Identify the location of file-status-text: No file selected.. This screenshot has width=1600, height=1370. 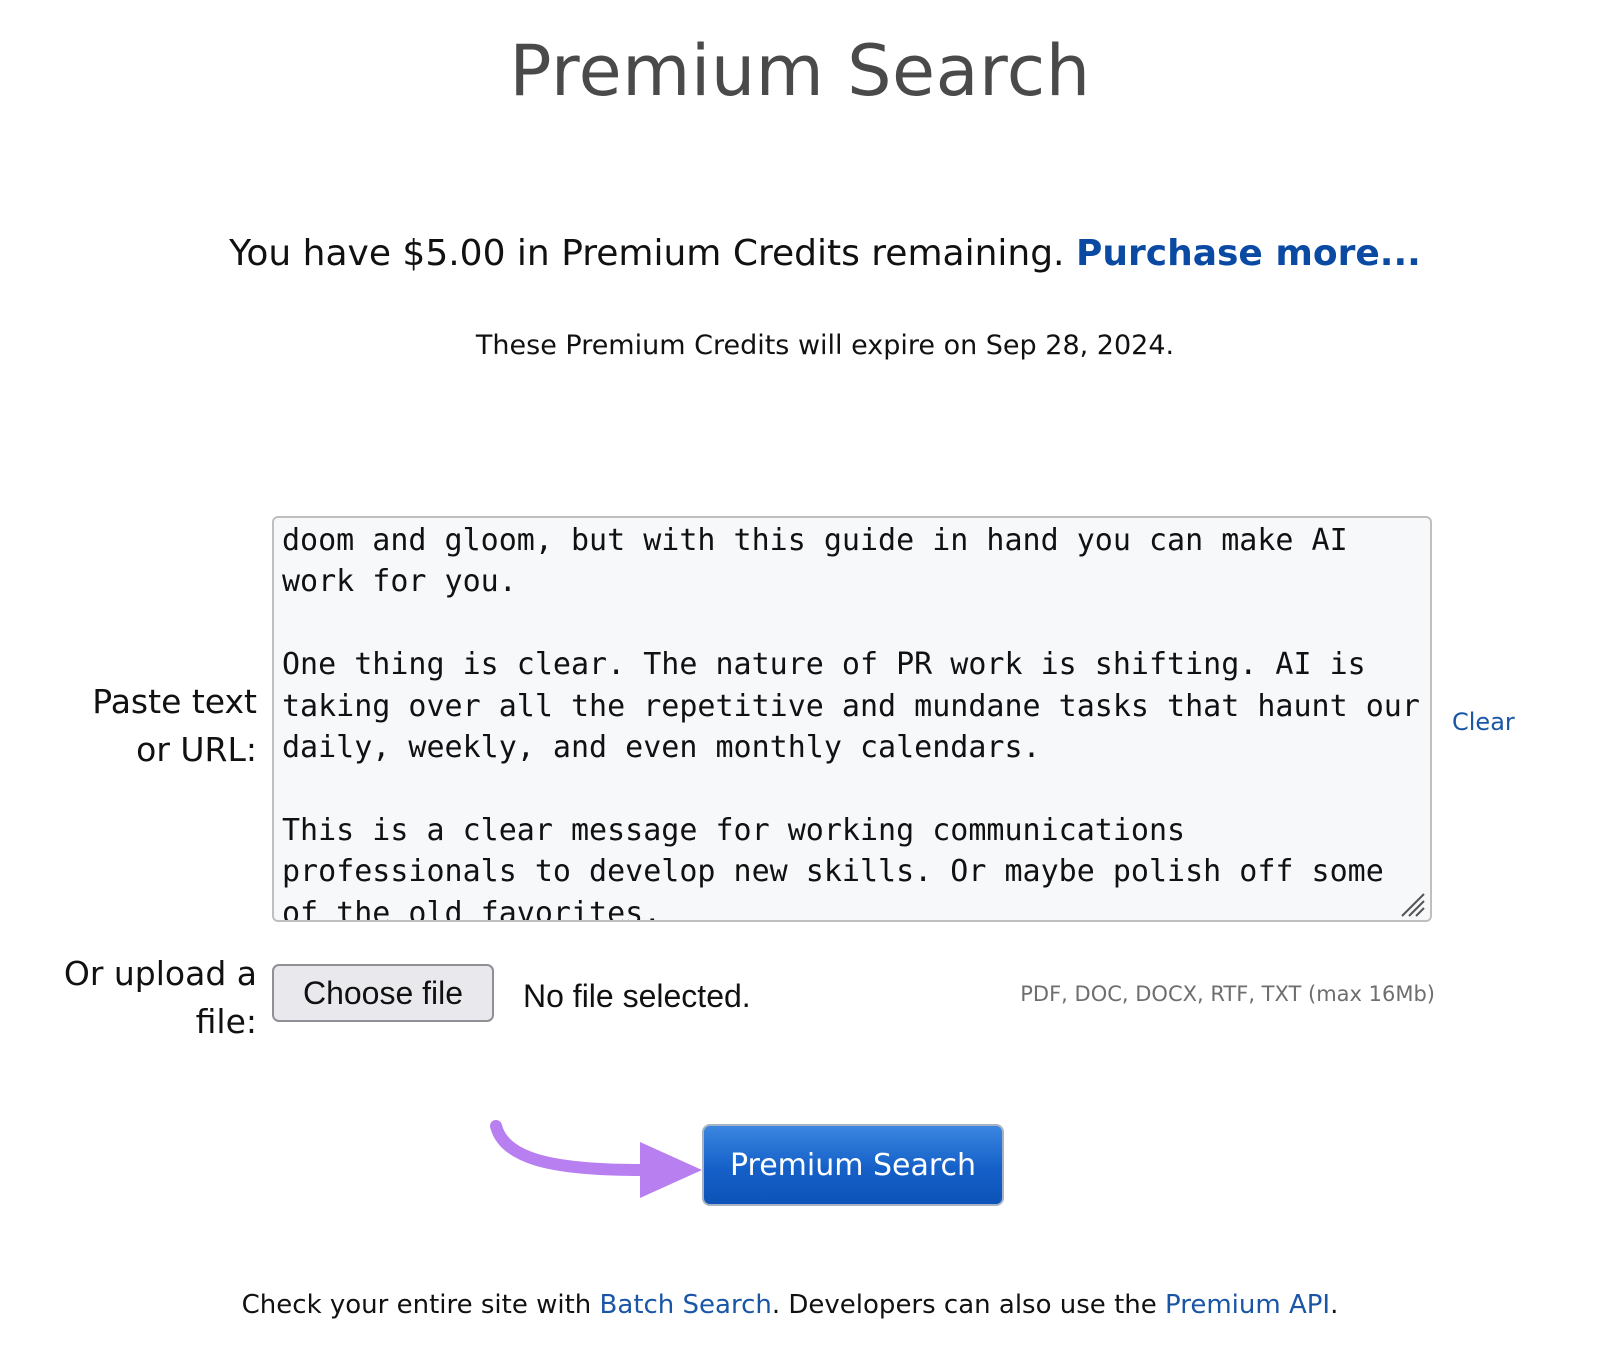
(637, 996).